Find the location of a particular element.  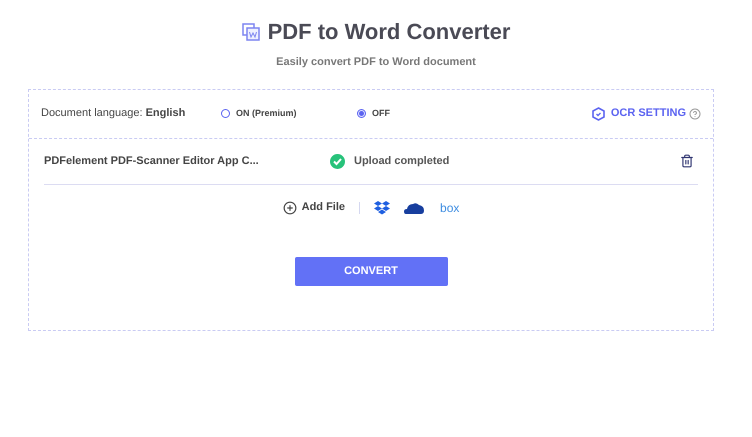

dropbox-icon is located at coordinates (382, 207).